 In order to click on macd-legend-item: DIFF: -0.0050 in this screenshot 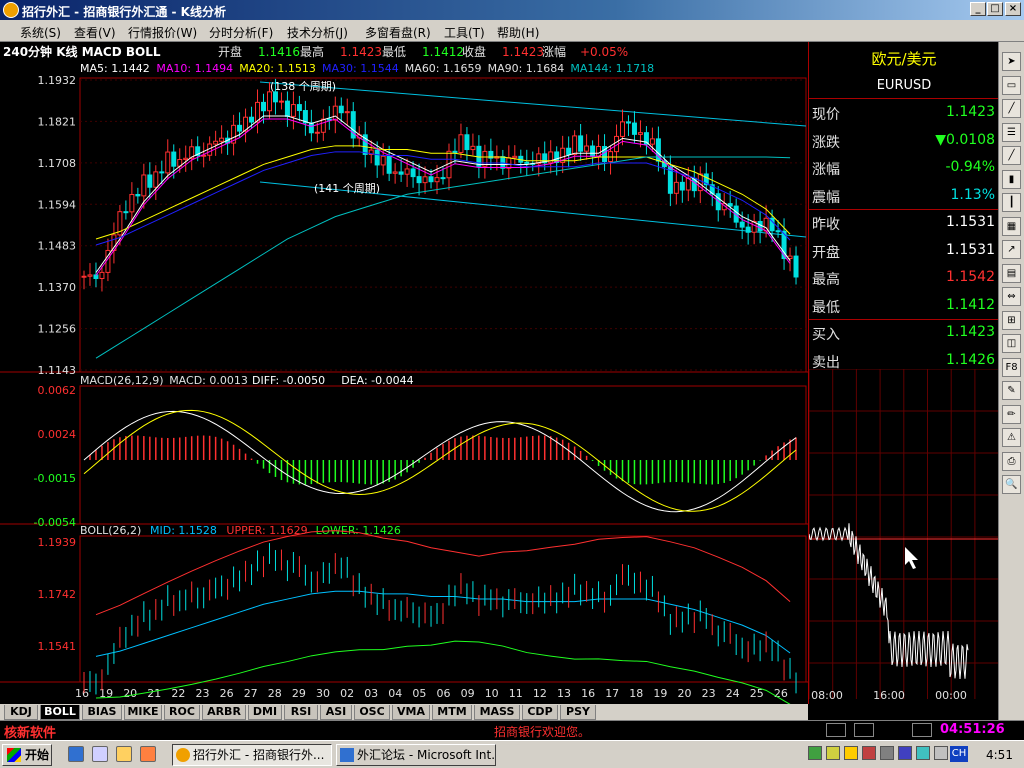, I will do `click(288, 380)`.